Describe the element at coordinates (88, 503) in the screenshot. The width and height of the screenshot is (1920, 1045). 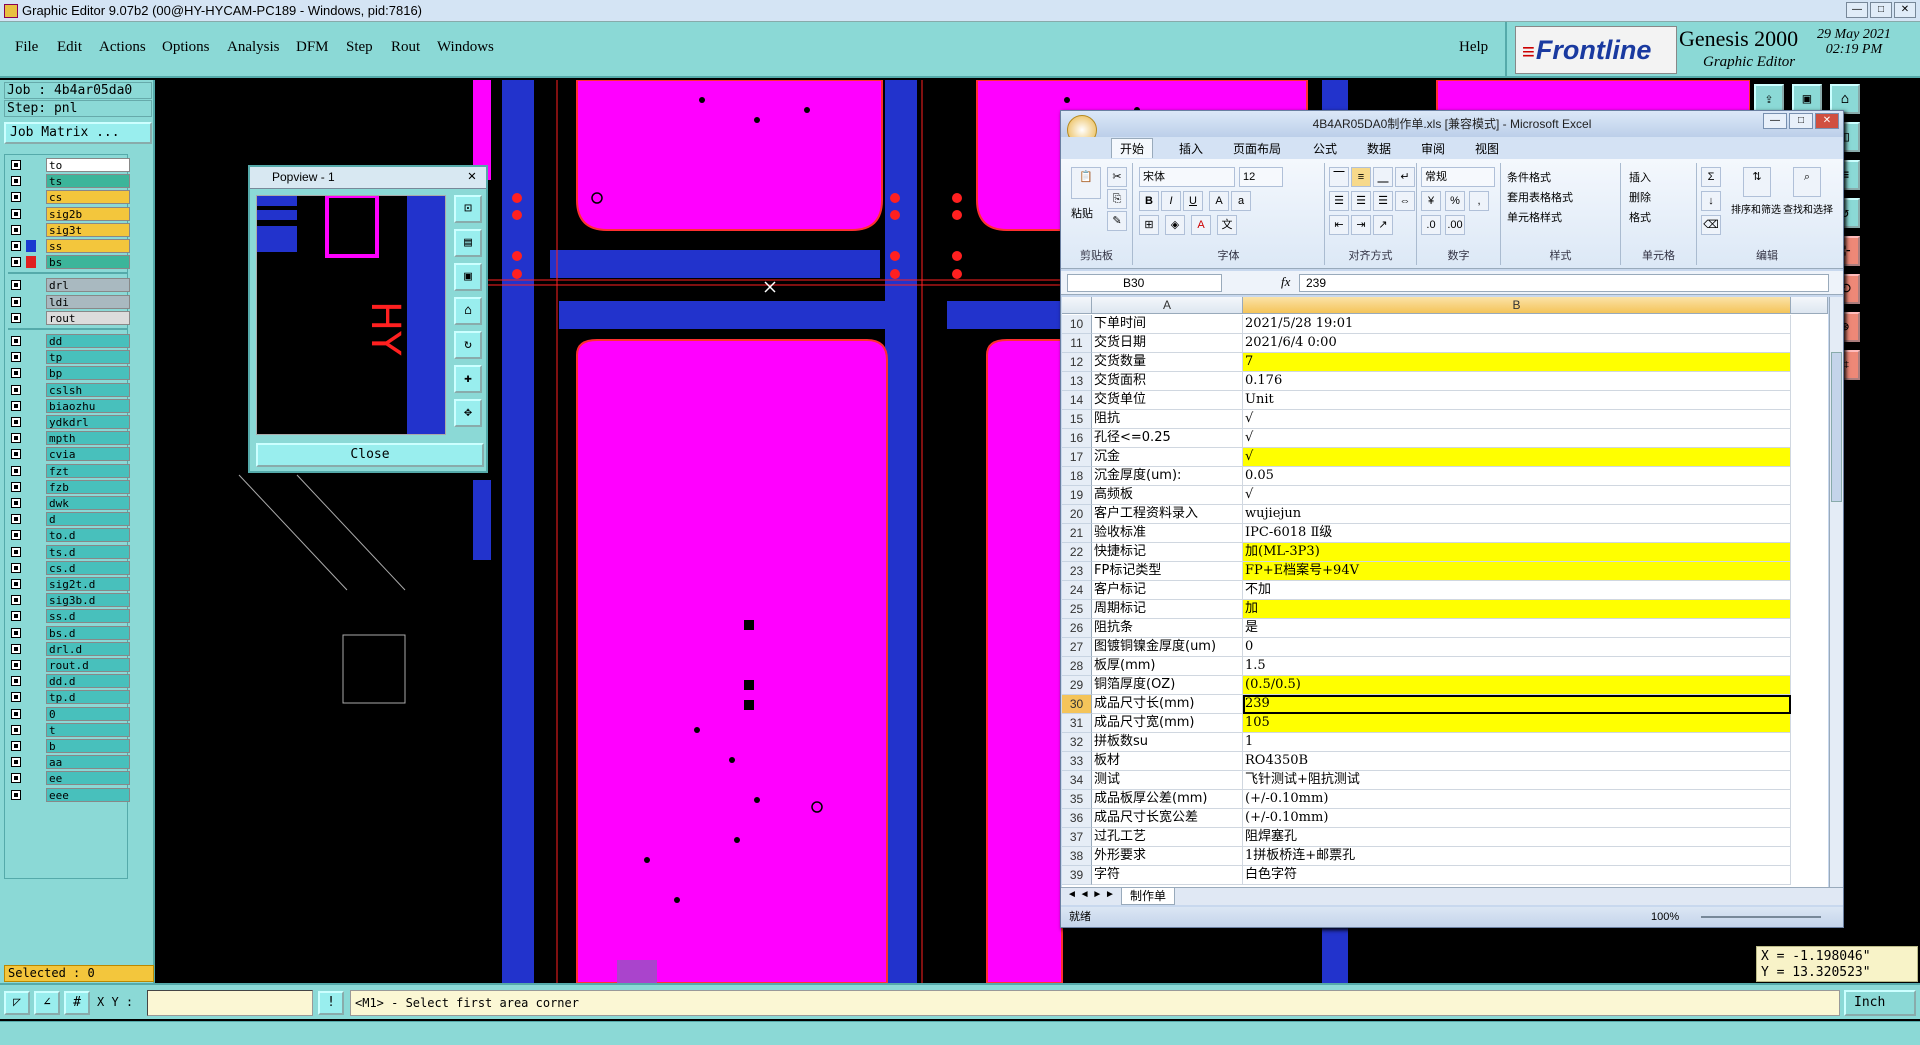
I see `layer-name: dwk` at that location.